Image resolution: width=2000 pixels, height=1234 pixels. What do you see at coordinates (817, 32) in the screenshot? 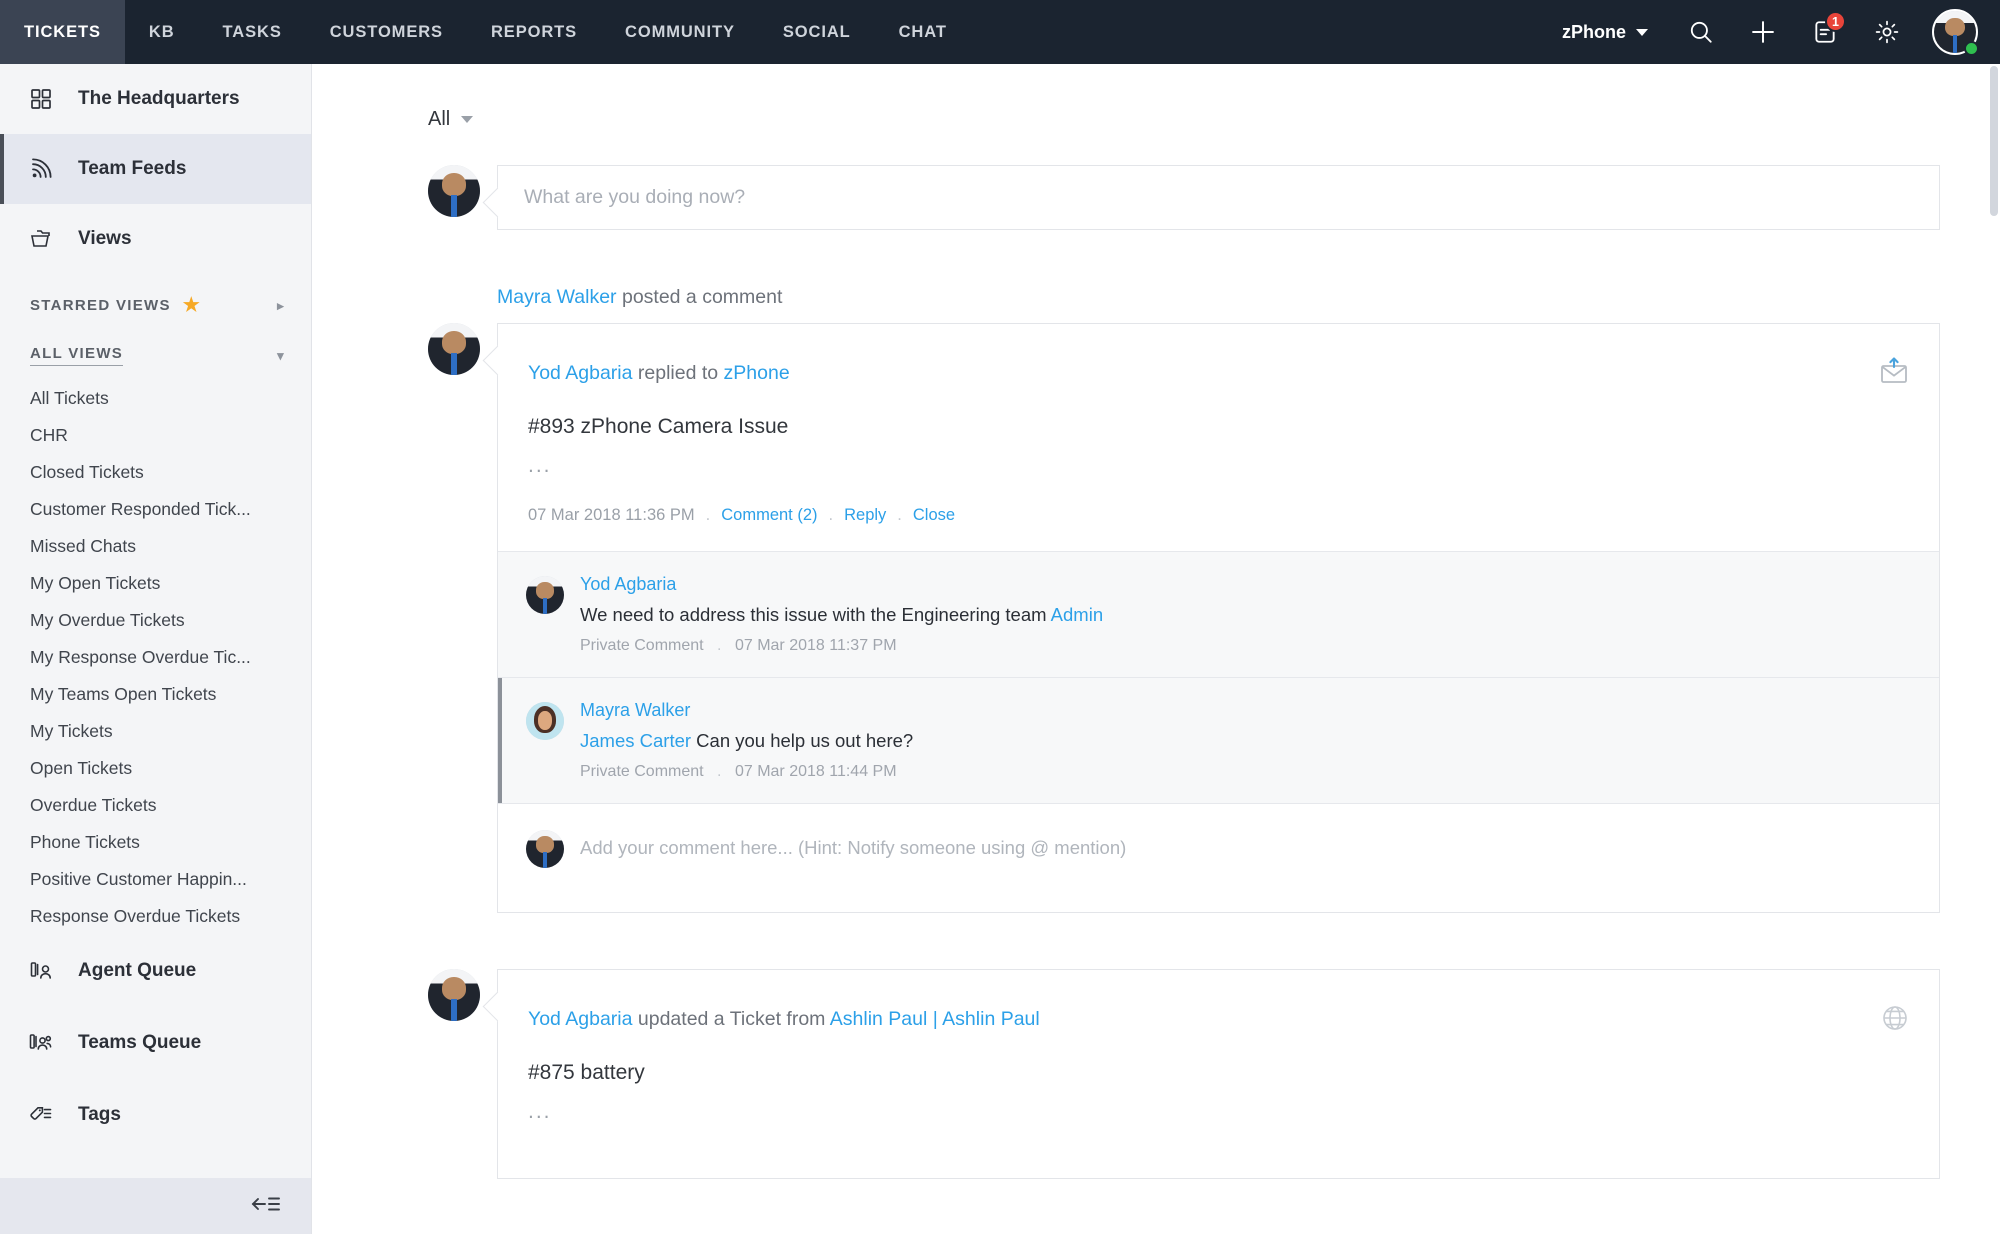
I see `tab-social: SOCIAL` at bounding box center [817, 32].